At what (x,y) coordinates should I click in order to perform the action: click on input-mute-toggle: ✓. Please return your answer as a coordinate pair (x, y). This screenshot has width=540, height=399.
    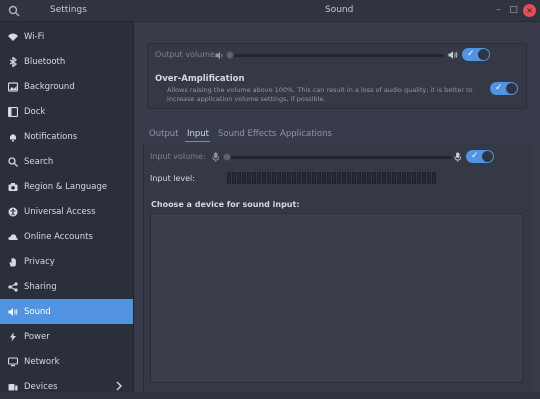
    Looking at the image, I should click on (480, 156).